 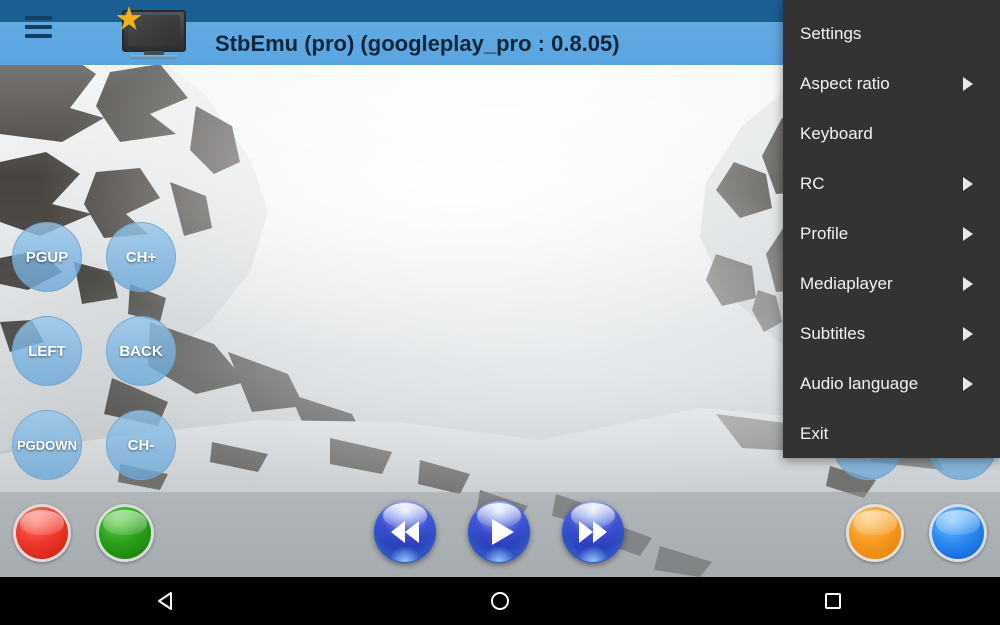 What do you see at coordinates (154, 30) in the screenshot?
I see `tv-screen` at bounding box center [154, 30].